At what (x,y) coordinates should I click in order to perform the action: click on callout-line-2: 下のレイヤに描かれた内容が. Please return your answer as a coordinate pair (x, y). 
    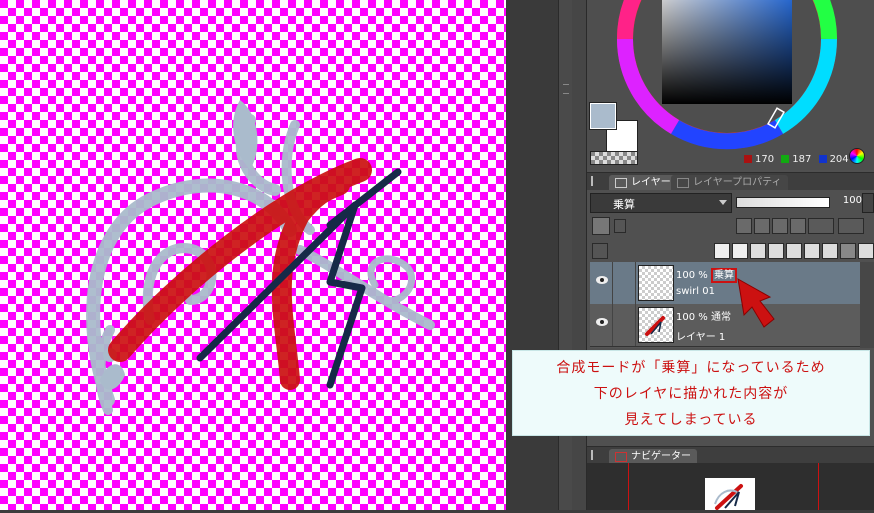
    Looking at the image, I should click on (691, 394).